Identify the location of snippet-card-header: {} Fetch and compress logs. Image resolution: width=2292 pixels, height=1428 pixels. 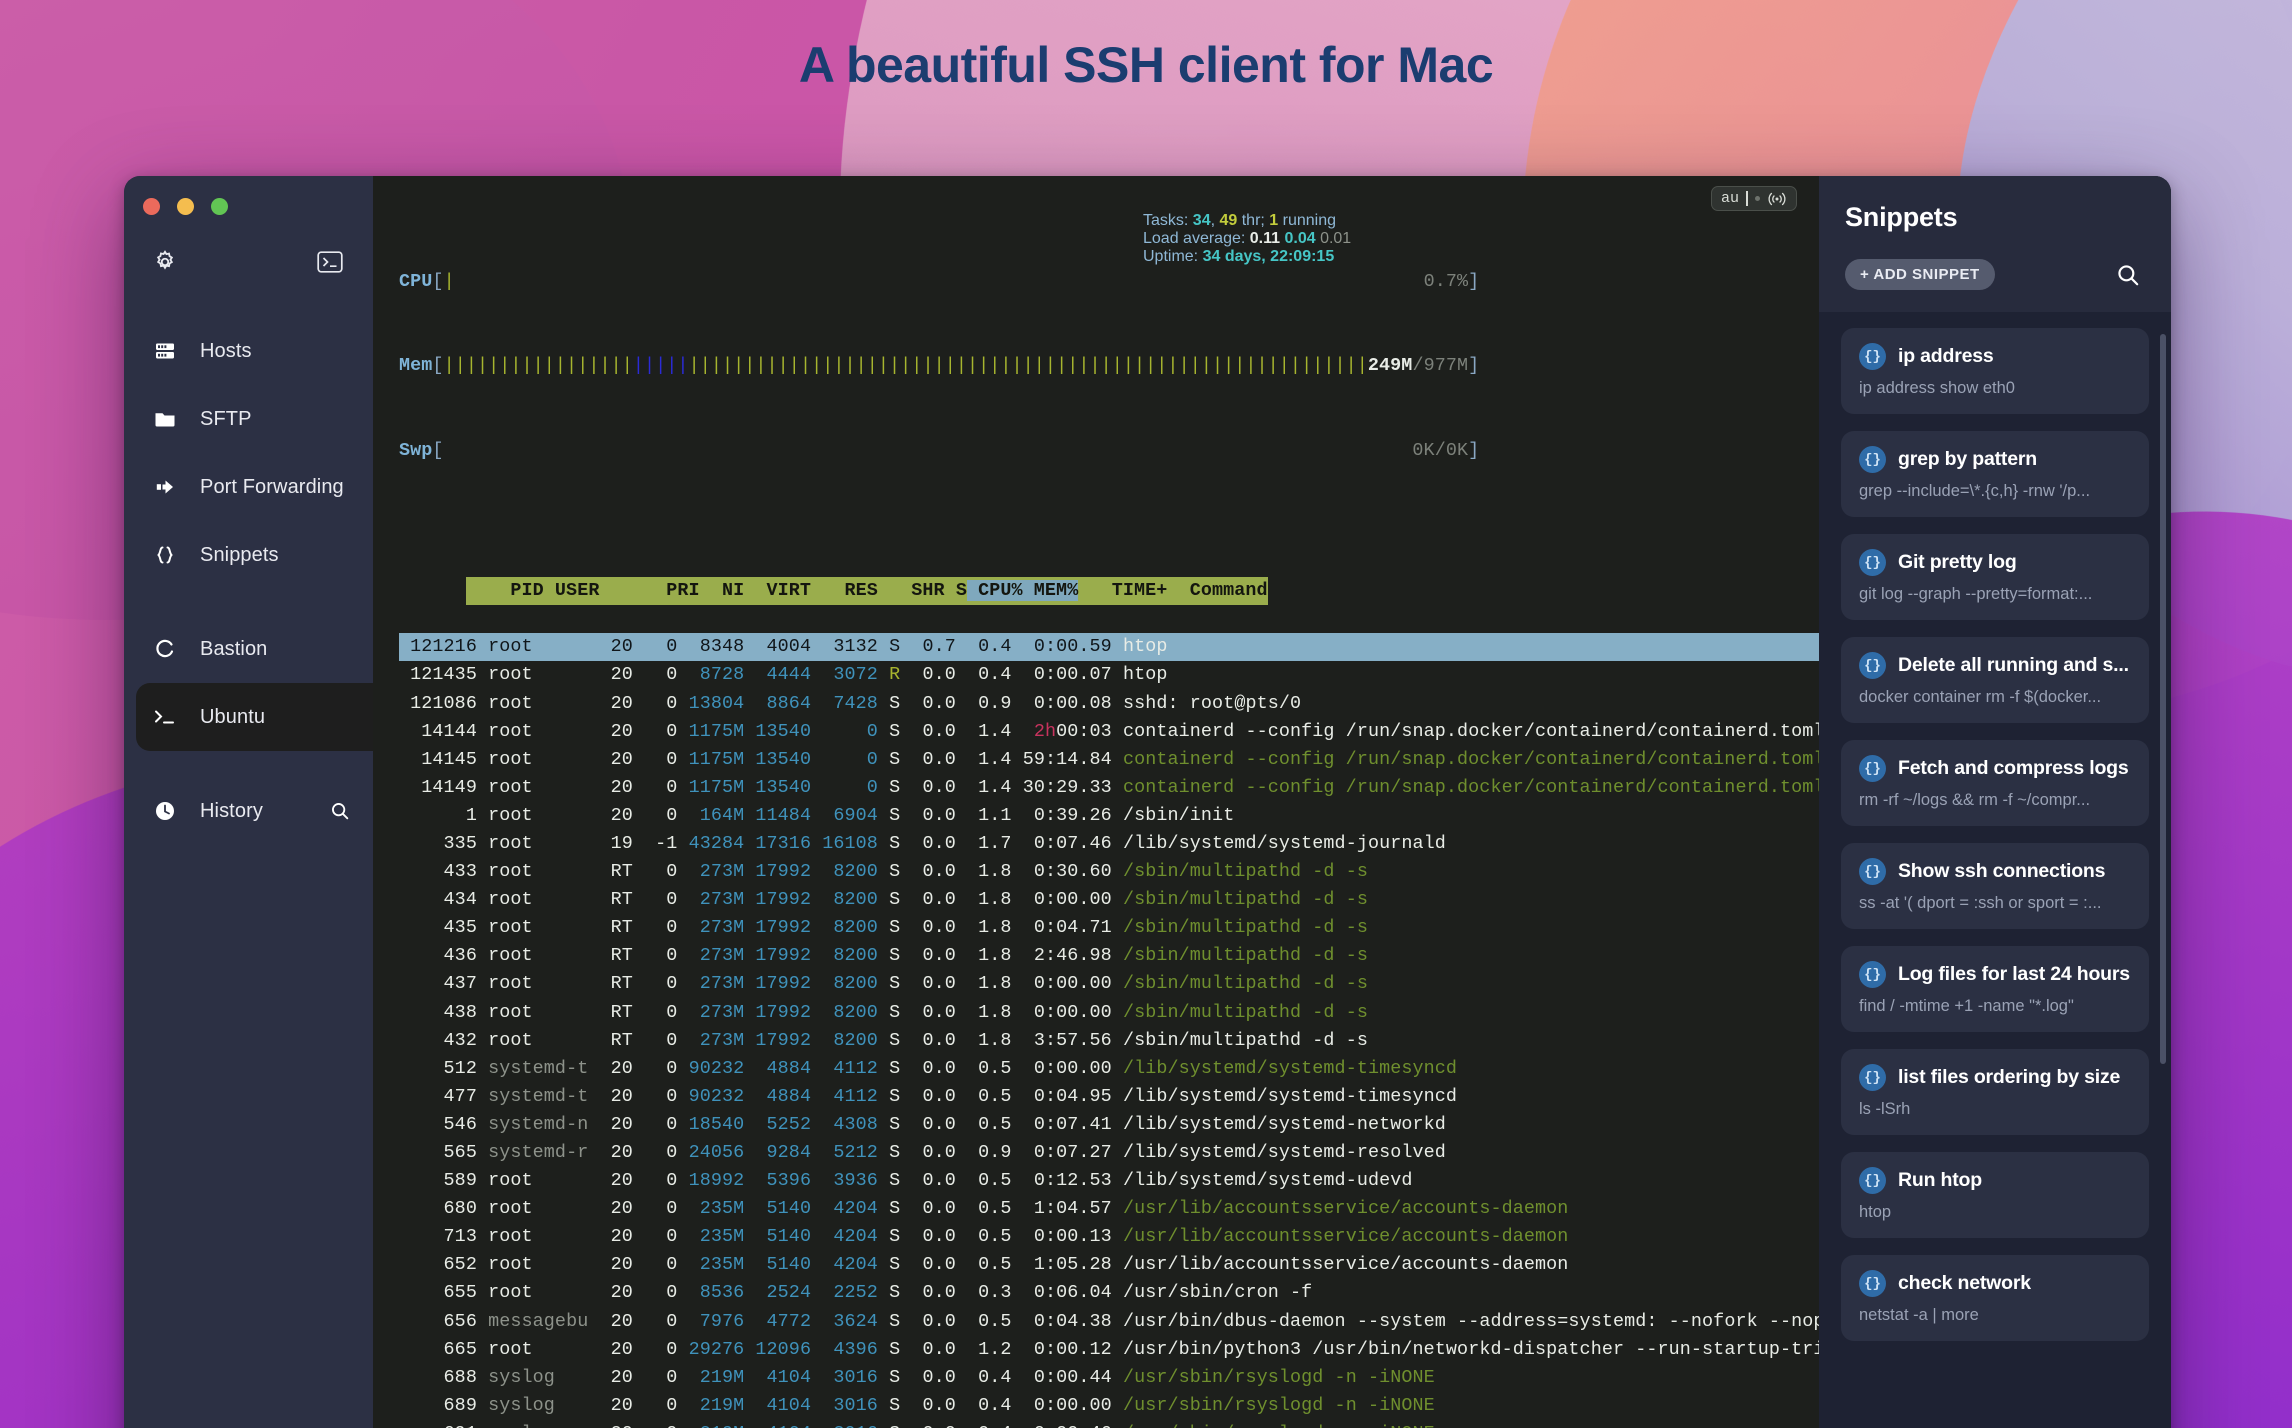
(1995, 768).